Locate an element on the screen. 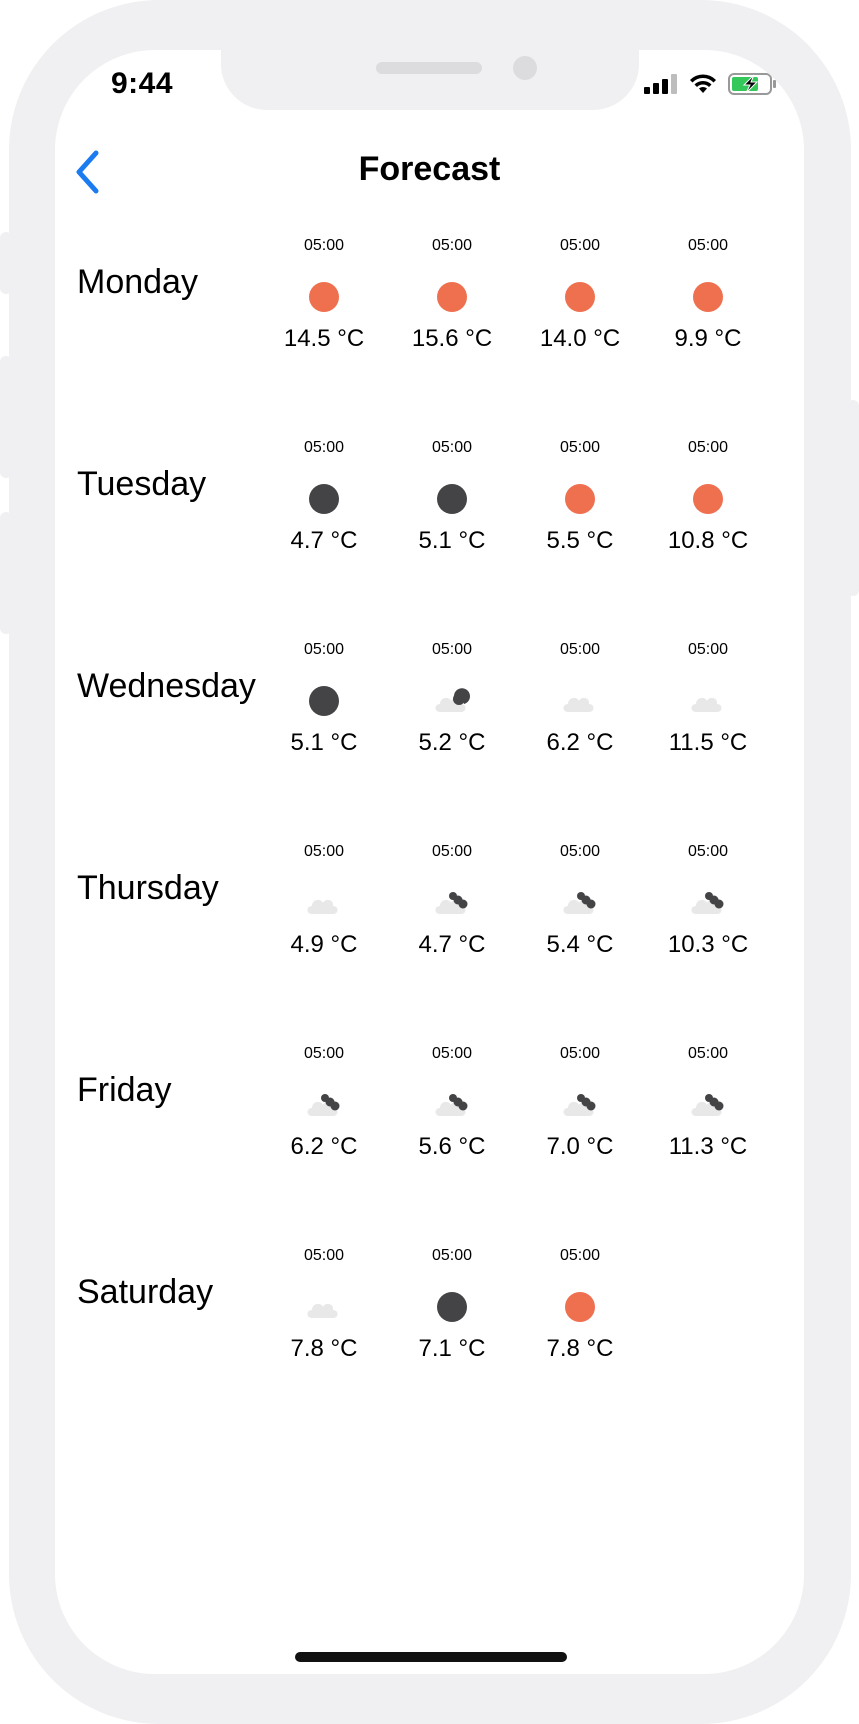 The width and height of the screenshot is (859, 1724). slot-temperature: 11.5 °C is located at coordinates (708, 742).